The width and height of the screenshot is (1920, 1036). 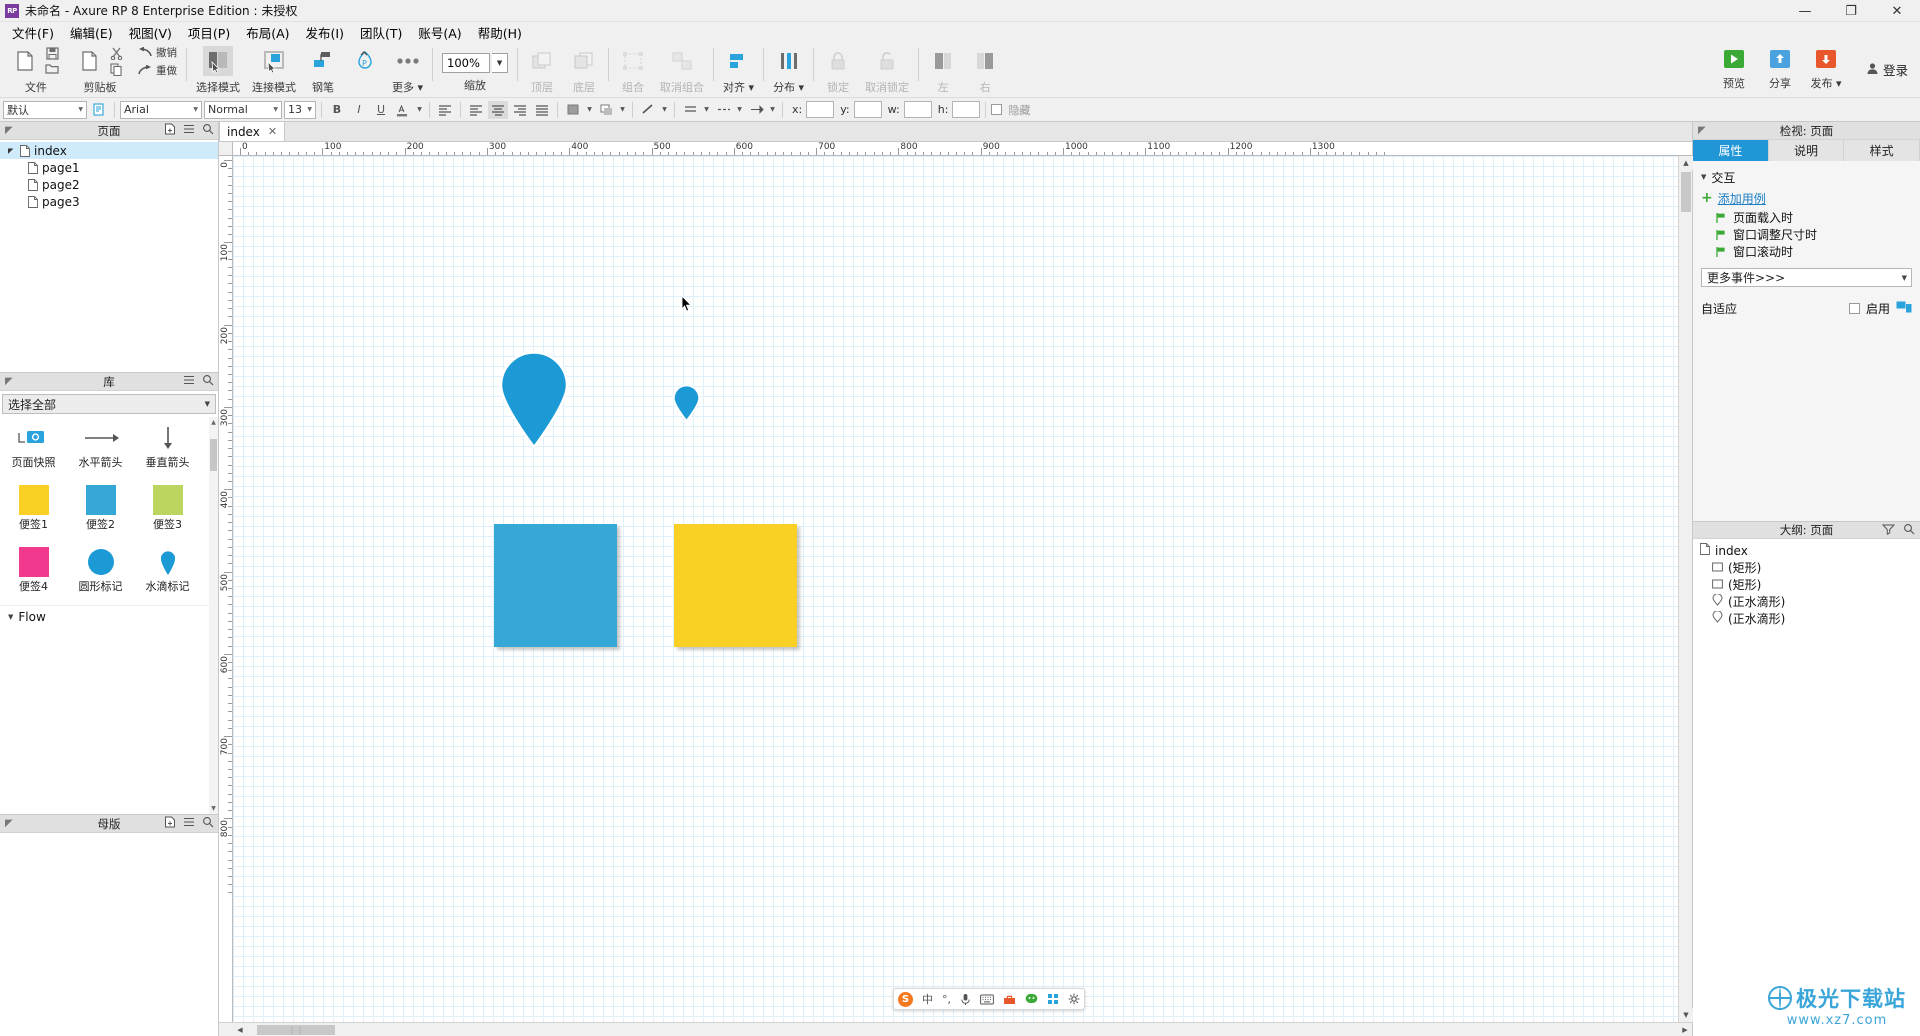 What do you see at coordinates (267, 32) in the screenshot?
I see `menu-layout: 布局(A)` at bounding box center [267, 32].